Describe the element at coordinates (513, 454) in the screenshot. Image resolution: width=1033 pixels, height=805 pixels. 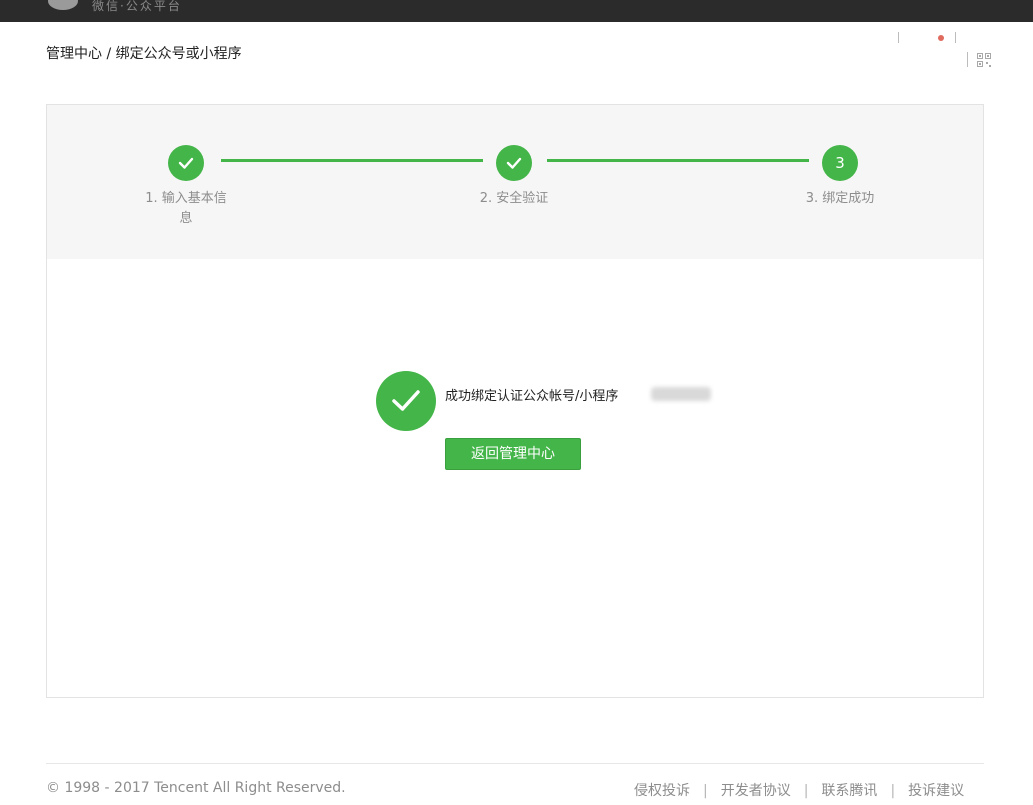
I see `back-to-admin-button: 返回管理中心` at that location.